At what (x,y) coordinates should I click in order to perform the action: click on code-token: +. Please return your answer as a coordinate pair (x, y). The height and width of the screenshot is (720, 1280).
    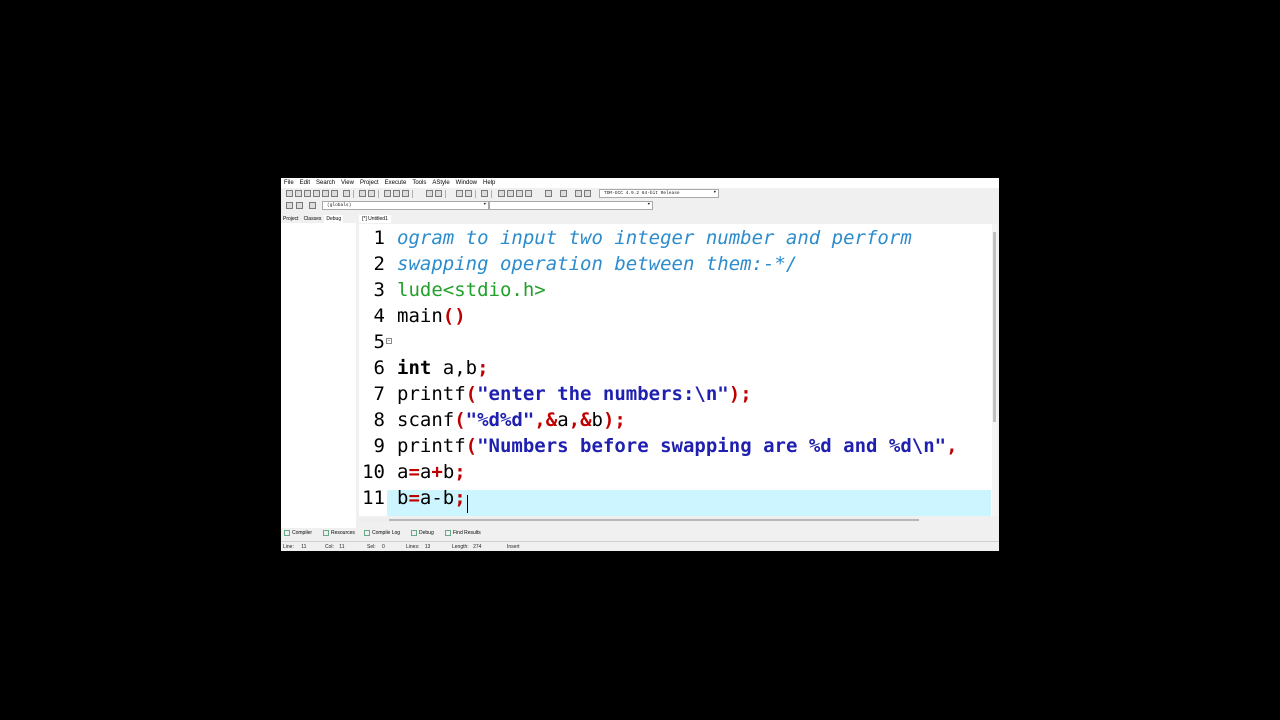
    Looking at the image, I should click on (437, 472).